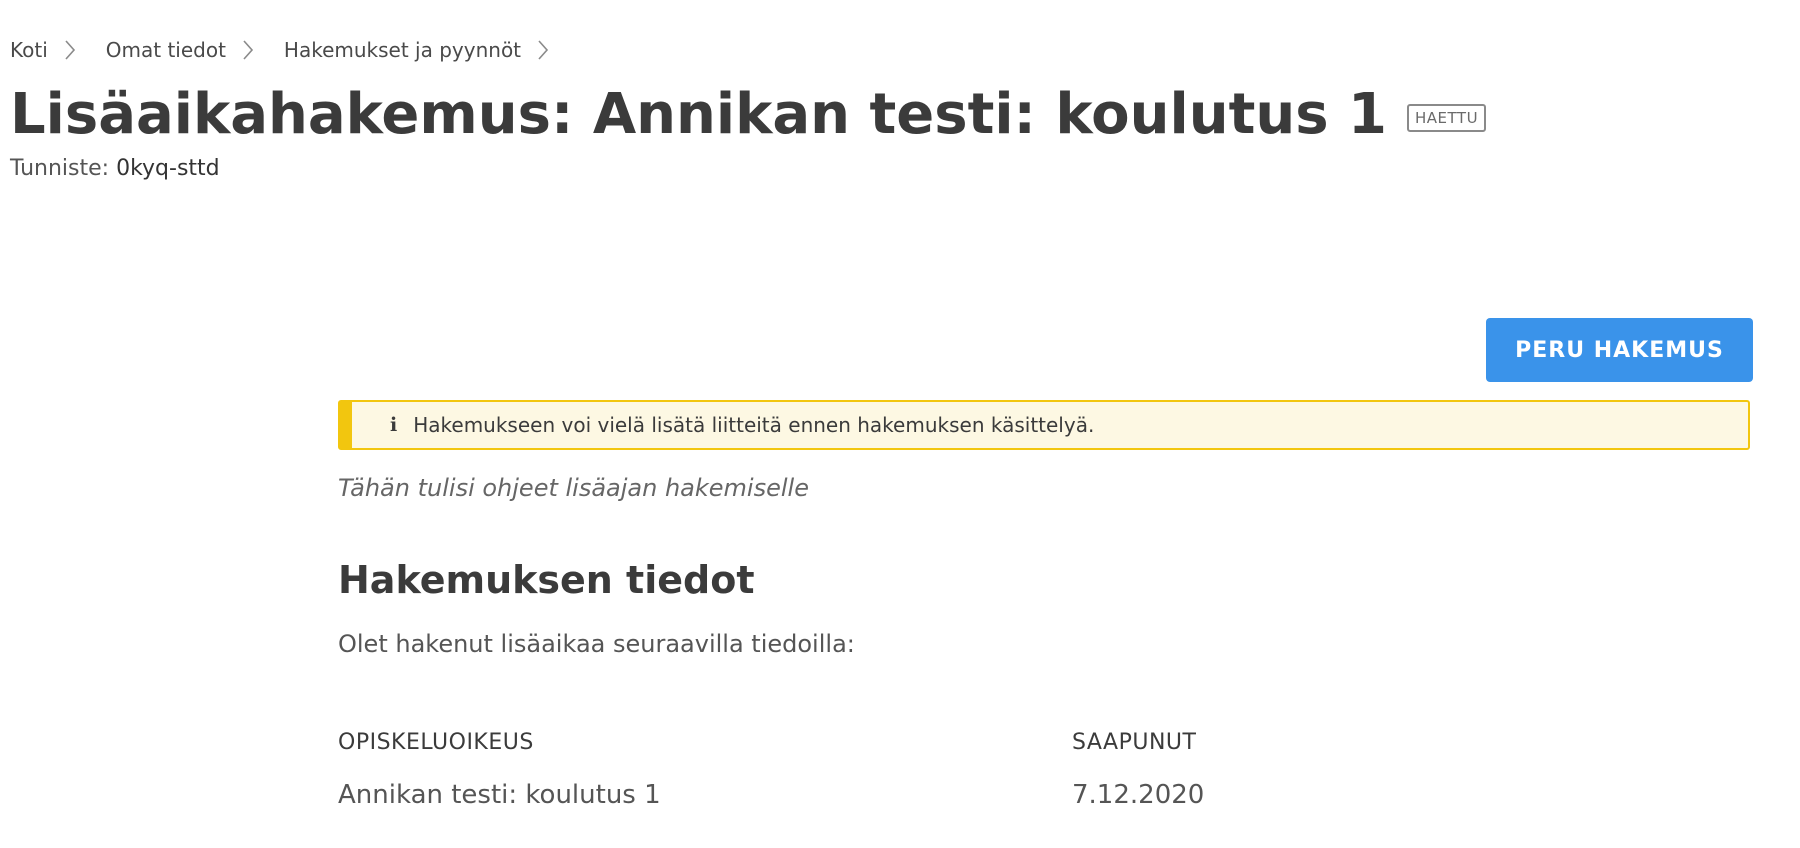 This screenshot has width=1800, height=848. I want to click on identifier-value: 0kyq-sttd, so click(168, 168).